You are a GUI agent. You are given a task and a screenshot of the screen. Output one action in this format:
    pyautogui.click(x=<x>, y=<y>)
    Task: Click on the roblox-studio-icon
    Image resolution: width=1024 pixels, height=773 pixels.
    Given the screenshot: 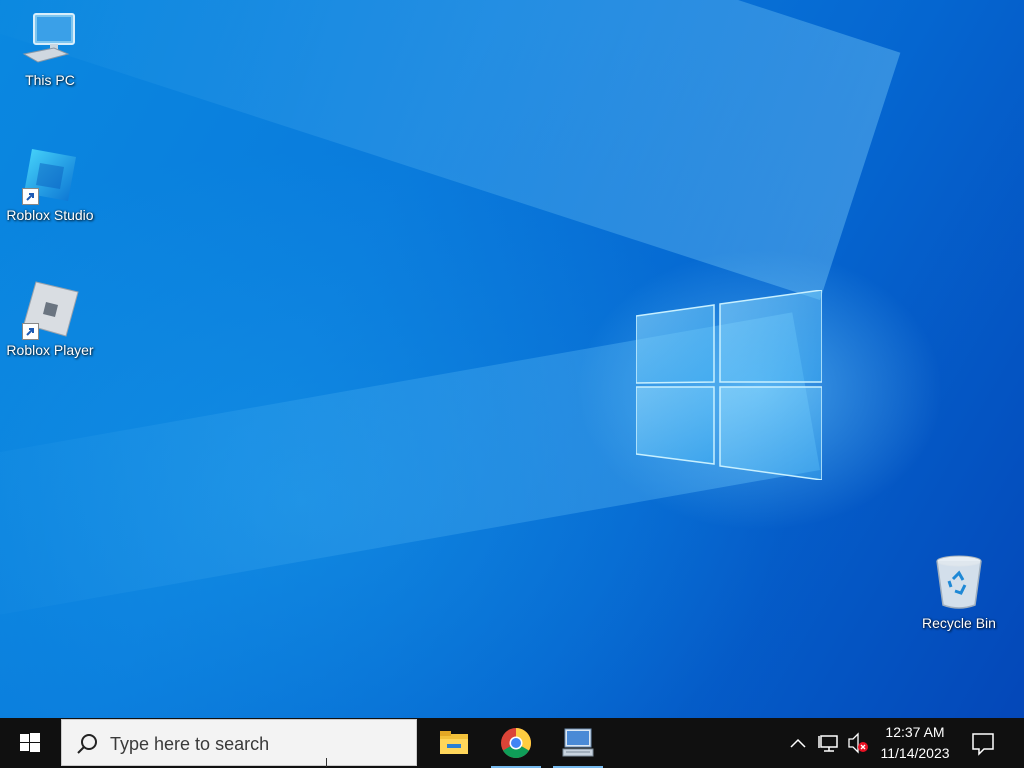 What is the action you would take?
    pyautogui.click(x=50, y=175)
    